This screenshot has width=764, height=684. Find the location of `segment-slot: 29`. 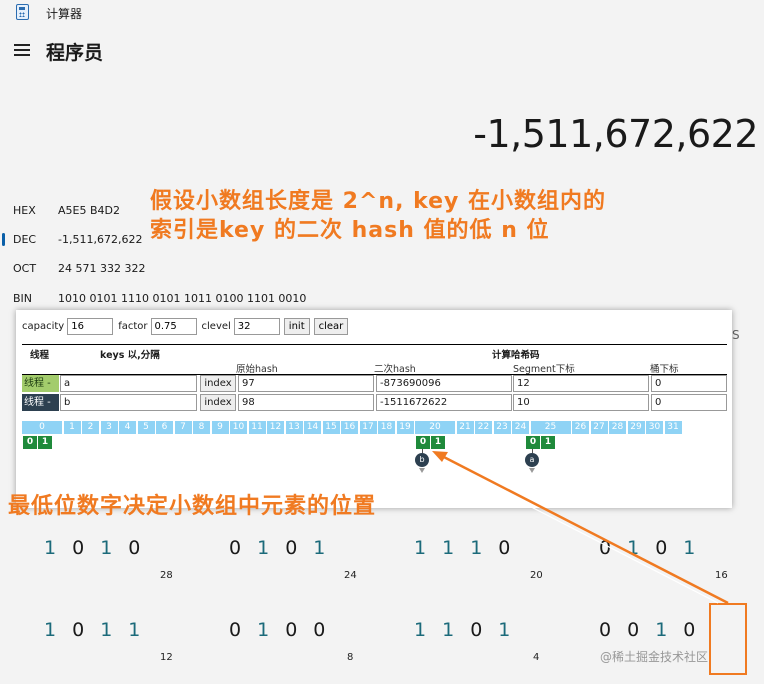

segment-slot: 29 is located at coordinates (636, 427).